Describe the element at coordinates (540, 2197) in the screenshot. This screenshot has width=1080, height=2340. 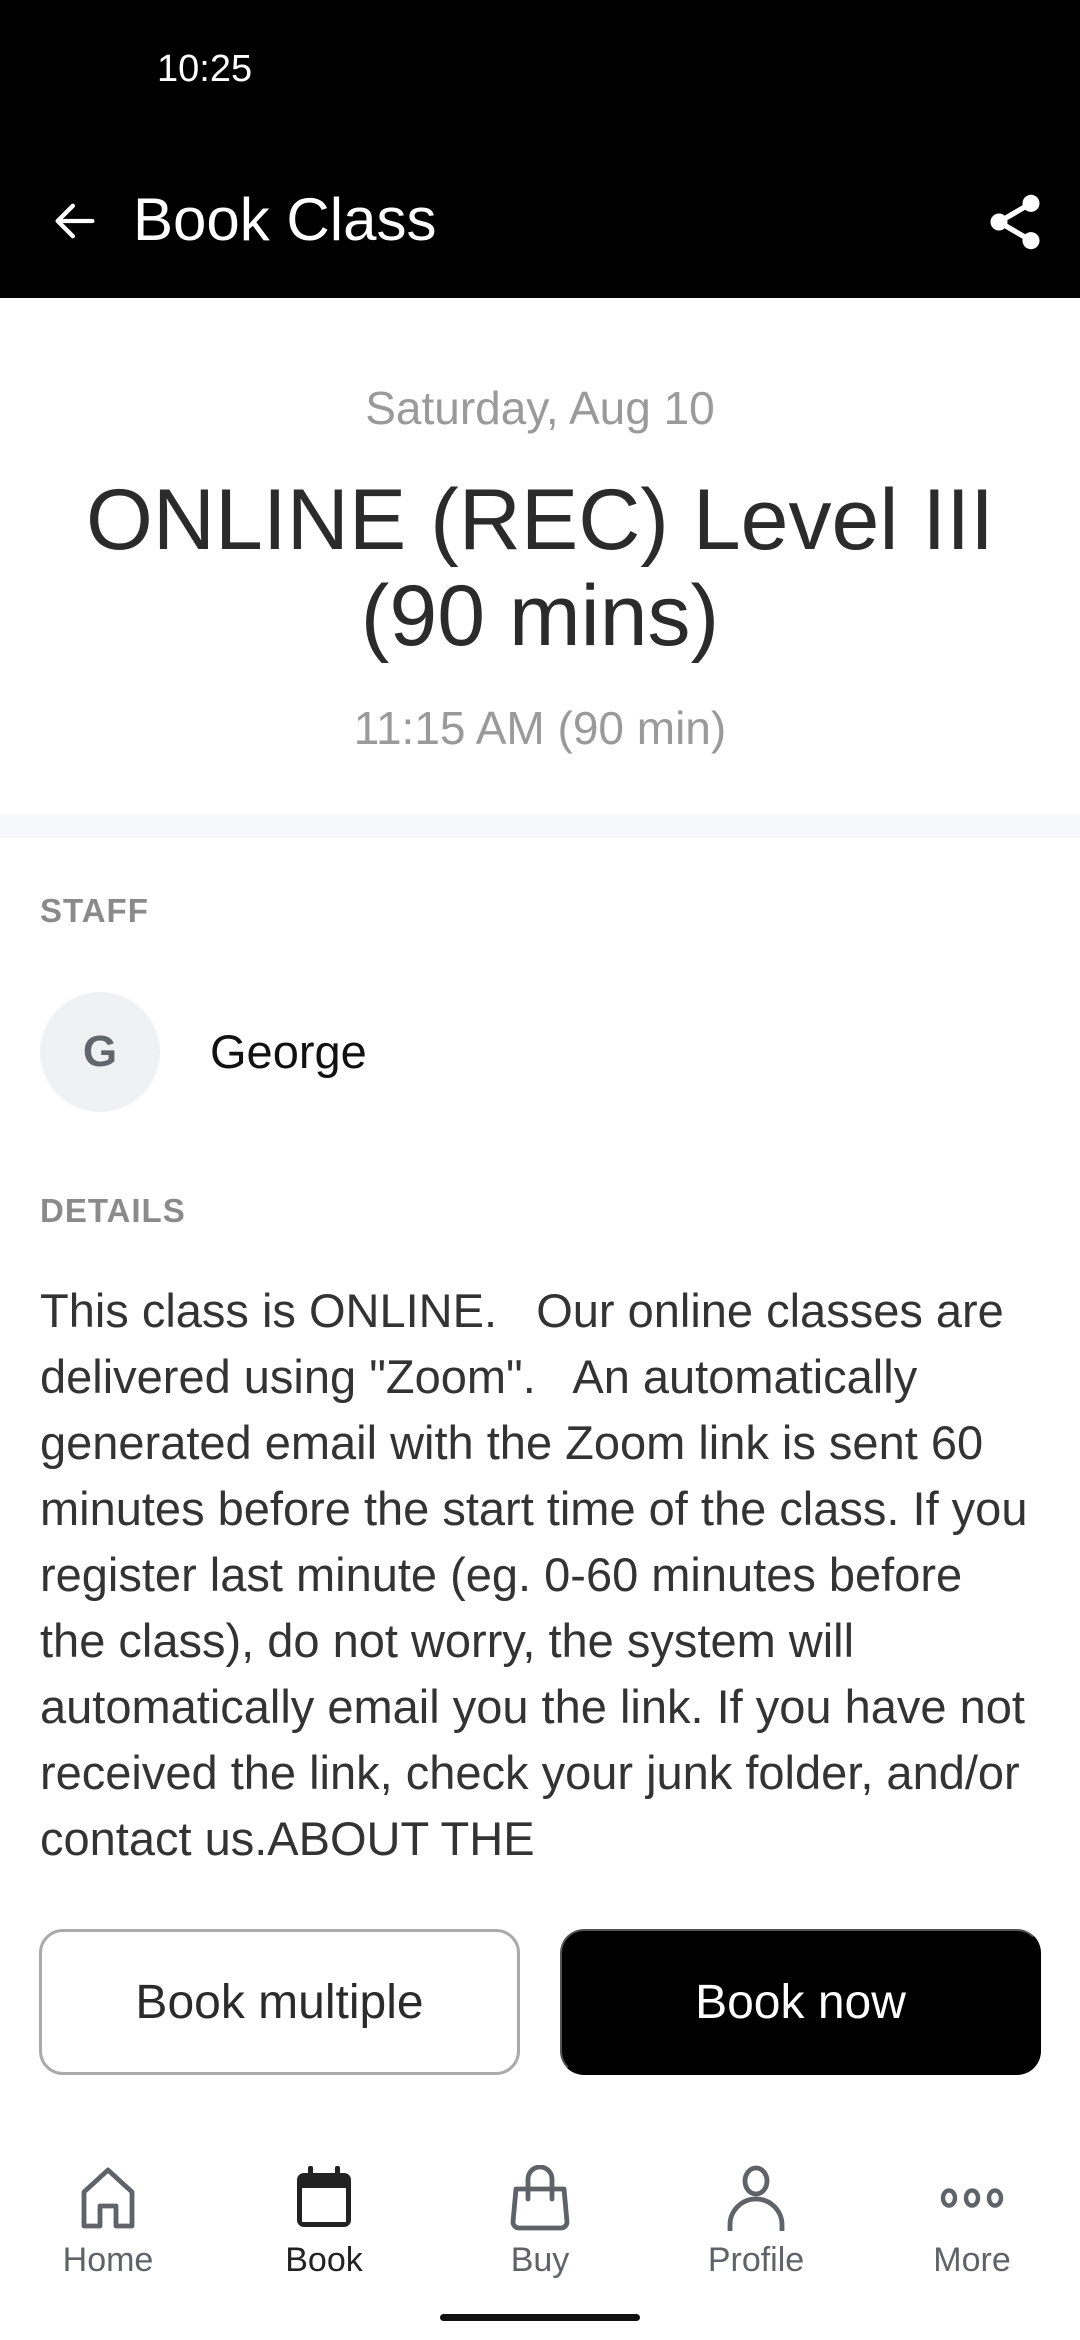
I see `shopping-bag-icon` at that location.